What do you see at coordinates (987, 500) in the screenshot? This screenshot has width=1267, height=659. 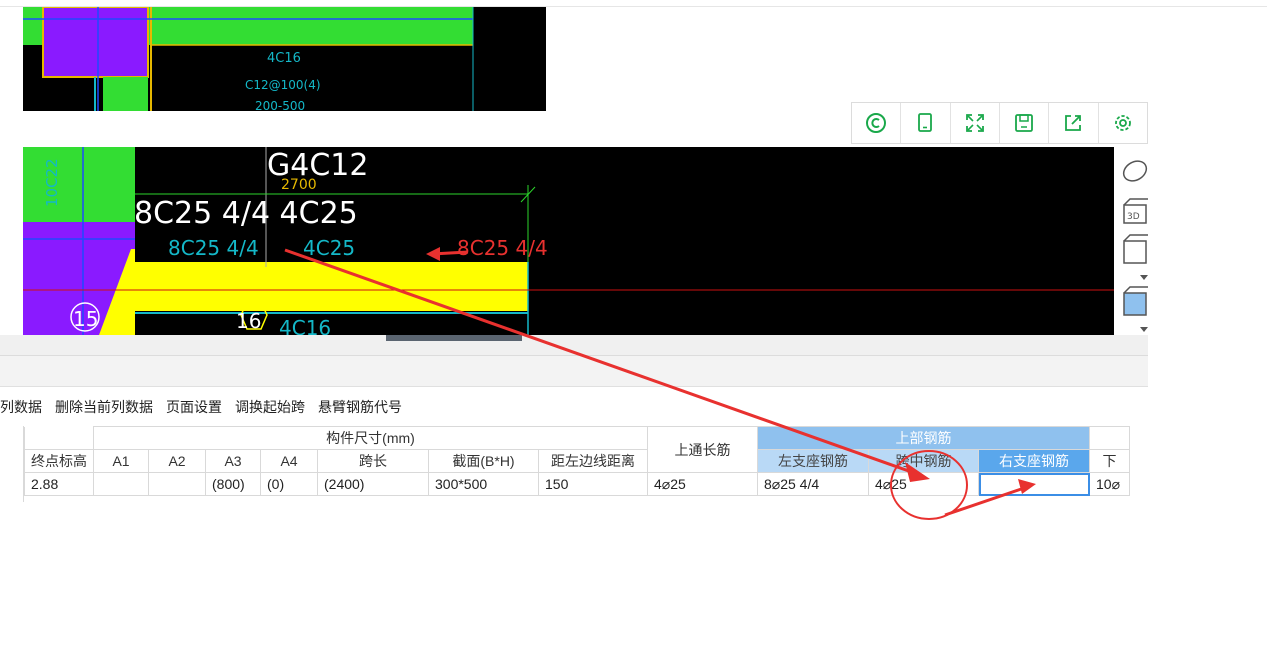 I see `annotation-arrow-right` at bounding box center [987, 500].